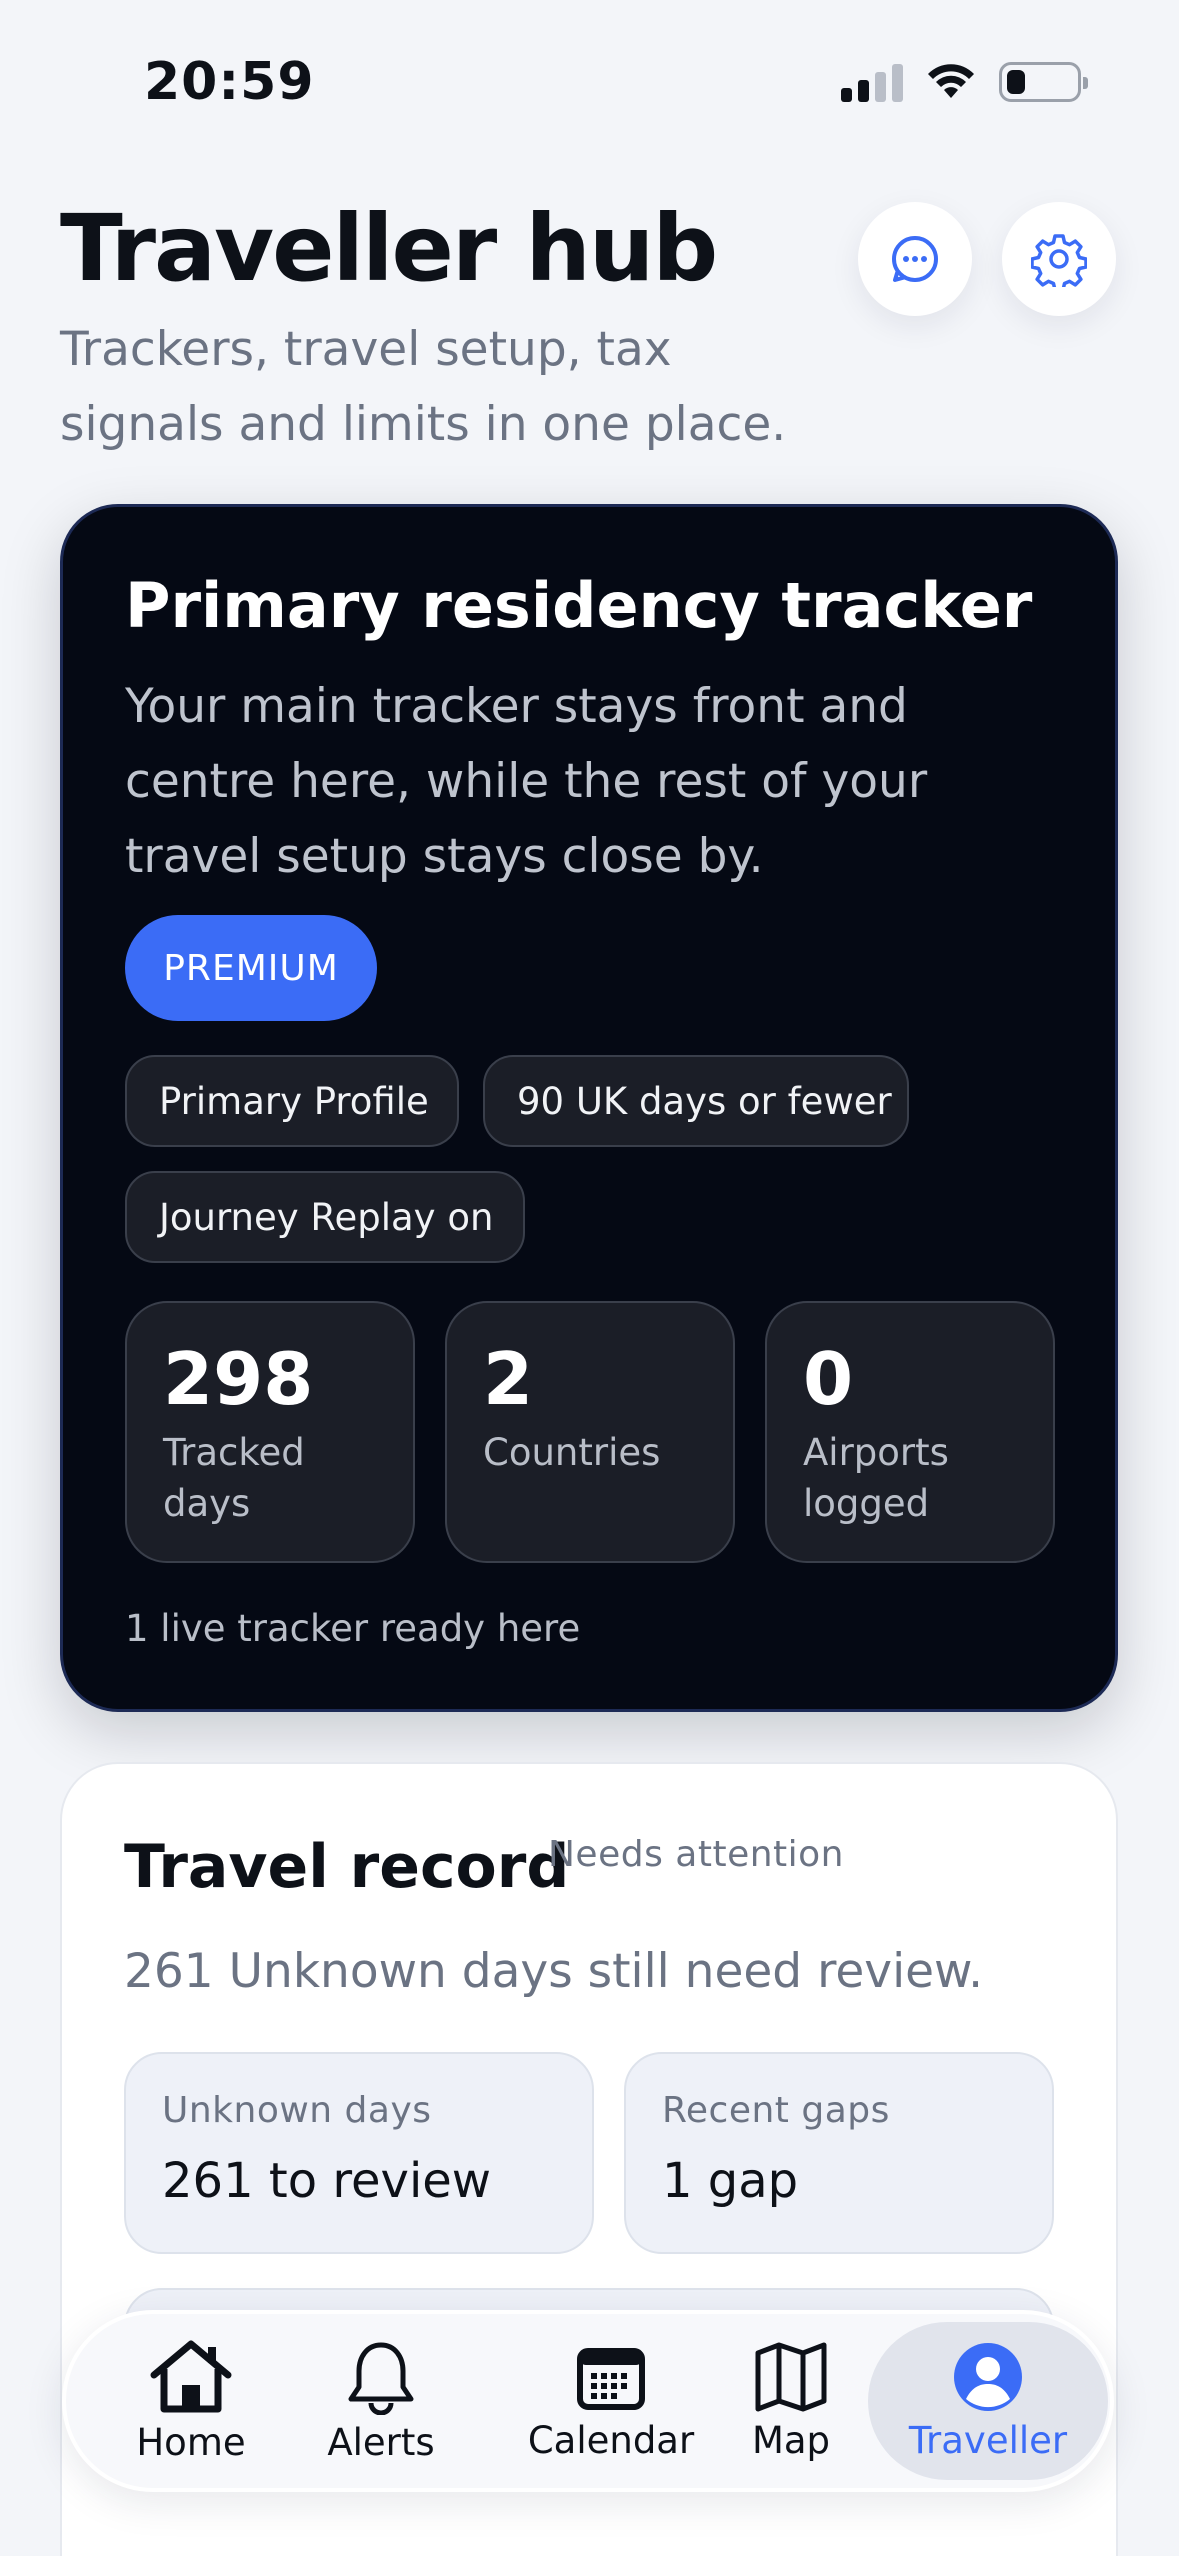  I want to click on bottom-nav: Home Alerts Calendar Map Traveller, so click(588, 2401).